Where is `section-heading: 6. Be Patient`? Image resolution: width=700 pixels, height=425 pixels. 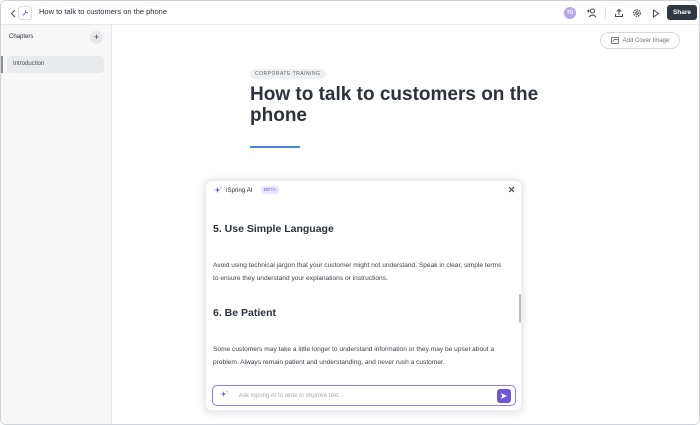 section-heading: 6. Be Patient is located at coordinates (245, 313).